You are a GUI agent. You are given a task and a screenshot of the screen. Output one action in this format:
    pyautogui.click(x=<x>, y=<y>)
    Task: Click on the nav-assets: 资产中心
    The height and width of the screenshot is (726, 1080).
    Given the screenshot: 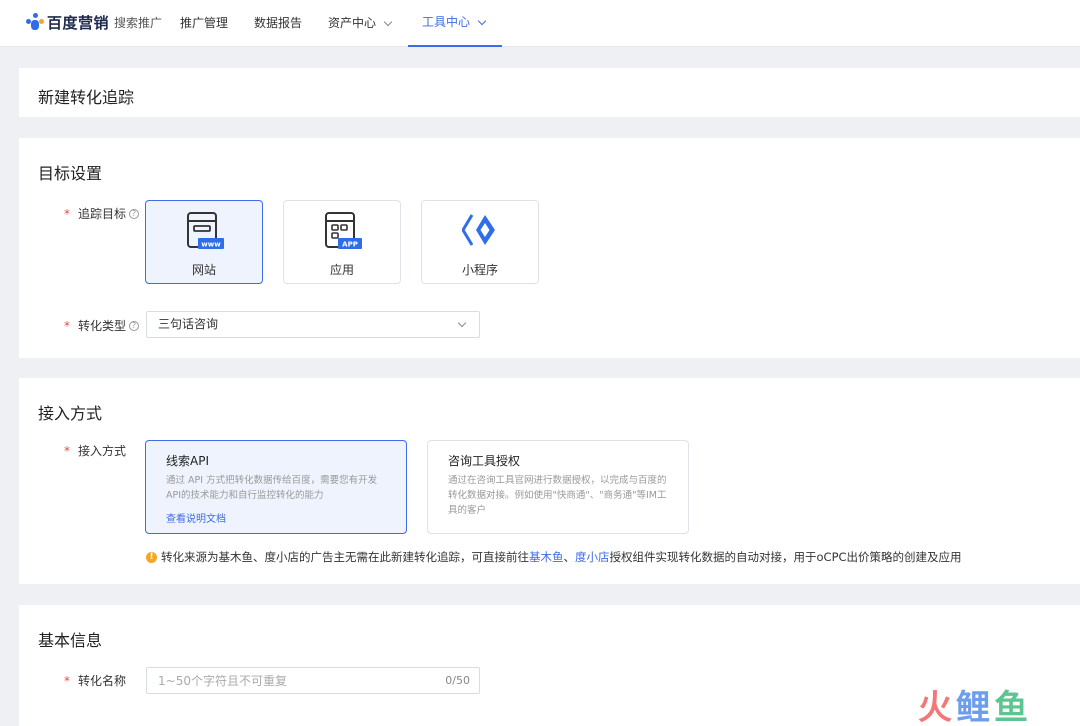 What is the action you would take?
    pyautogui.click(x=360, y=23)
    